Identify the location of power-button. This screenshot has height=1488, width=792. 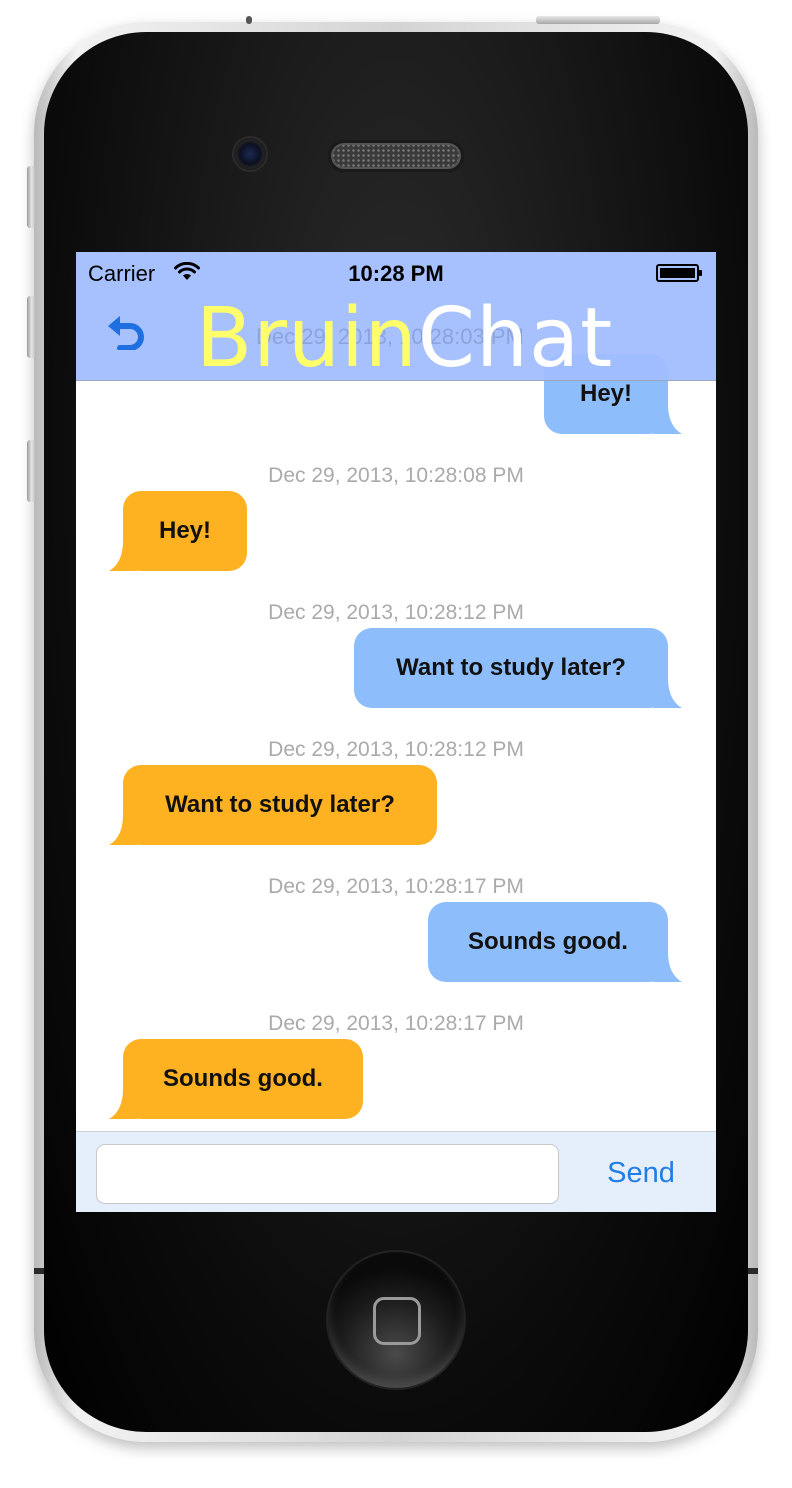
(598, 20).